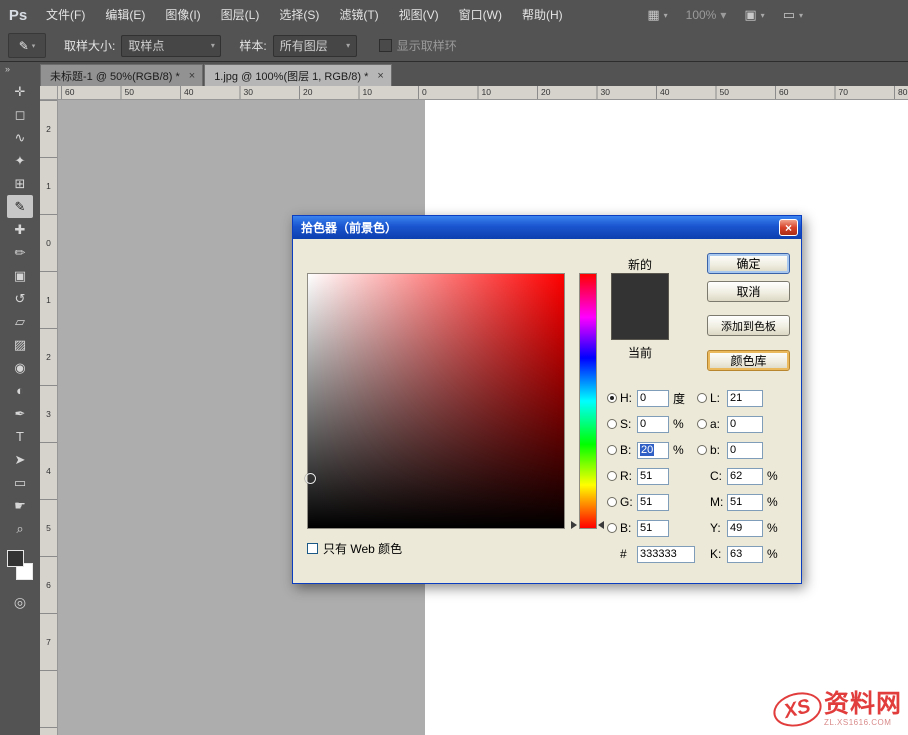 This screenshot has height=735, width=908. I want to click on h-input: 0, so click(653, 398).